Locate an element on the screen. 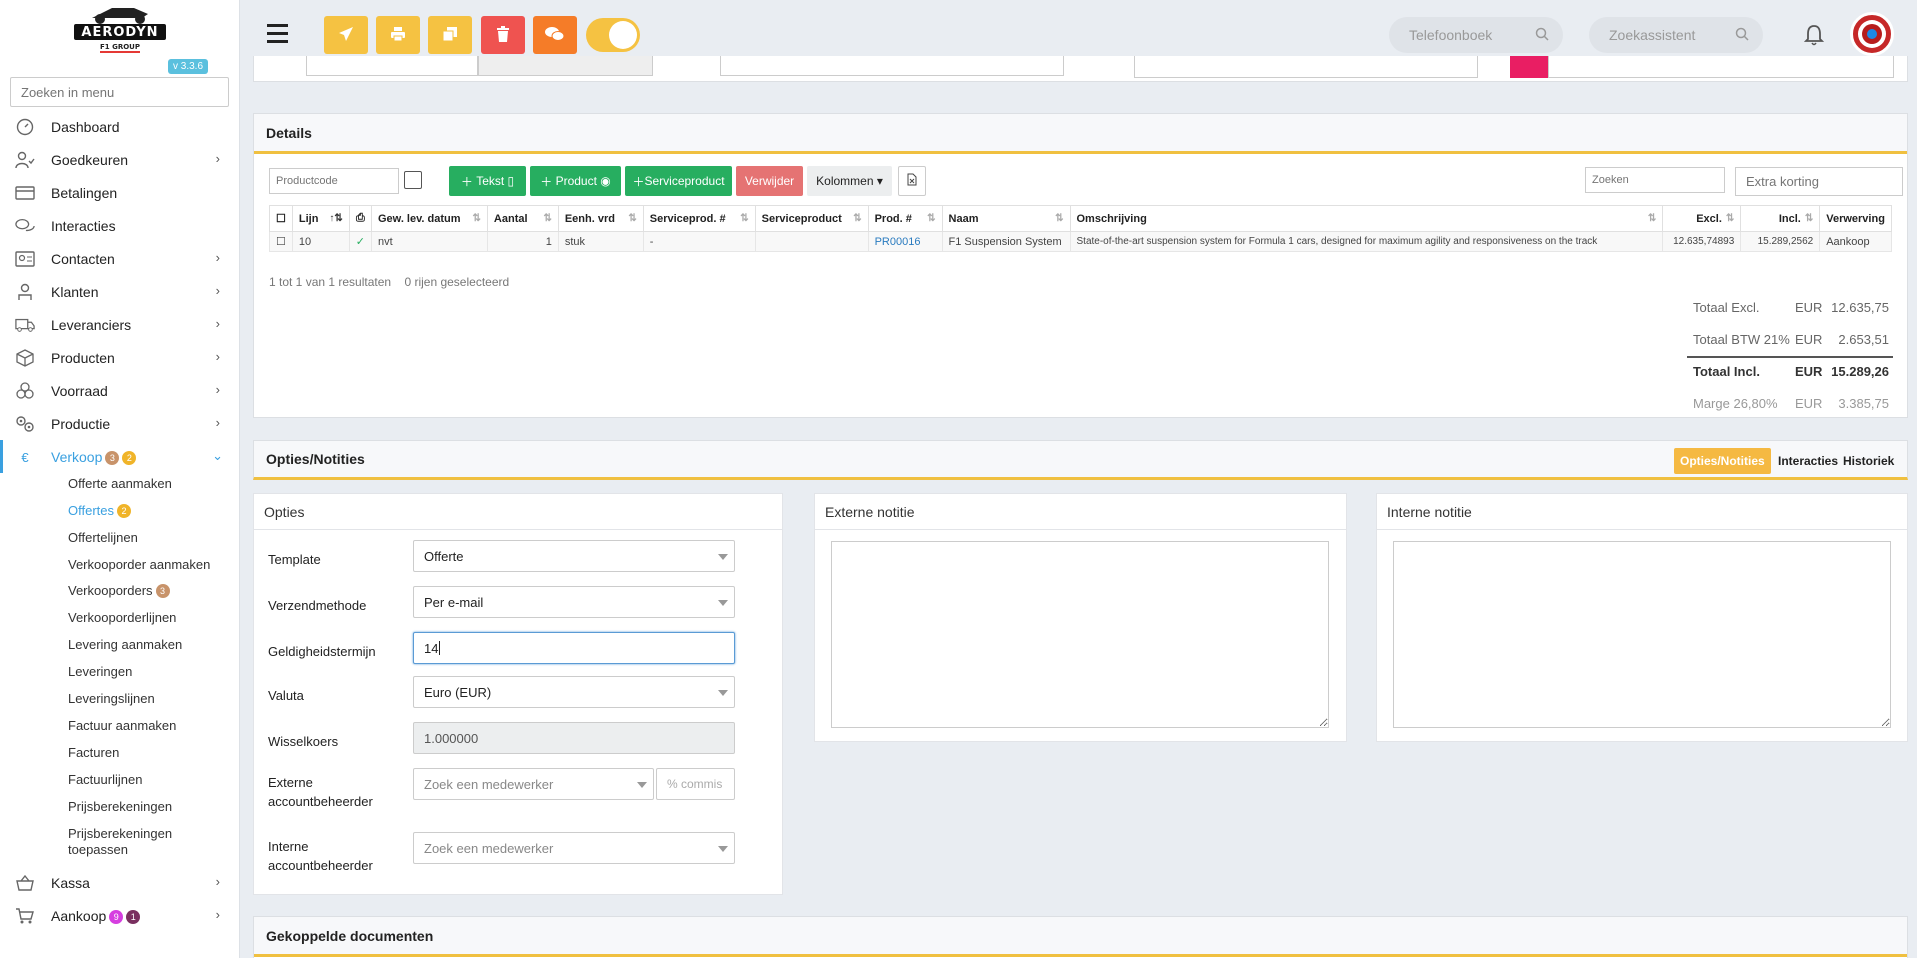  col-aantal: Aantal ⇅ is located at coordinates (522, 218).